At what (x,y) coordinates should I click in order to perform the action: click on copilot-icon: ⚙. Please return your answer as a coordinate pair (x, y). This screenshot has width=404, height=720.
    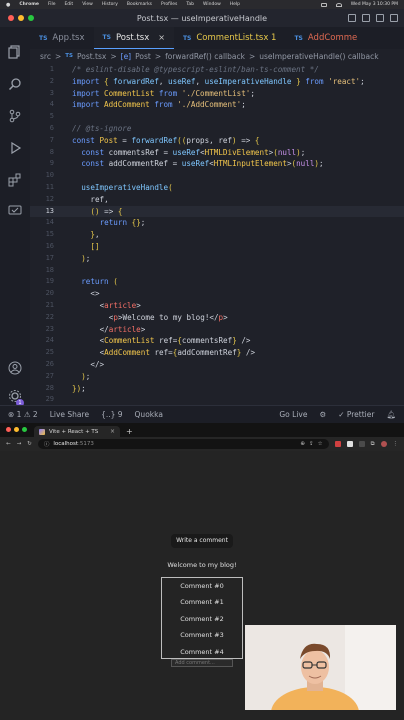
    Looking at the image, I should click on (322, 414).